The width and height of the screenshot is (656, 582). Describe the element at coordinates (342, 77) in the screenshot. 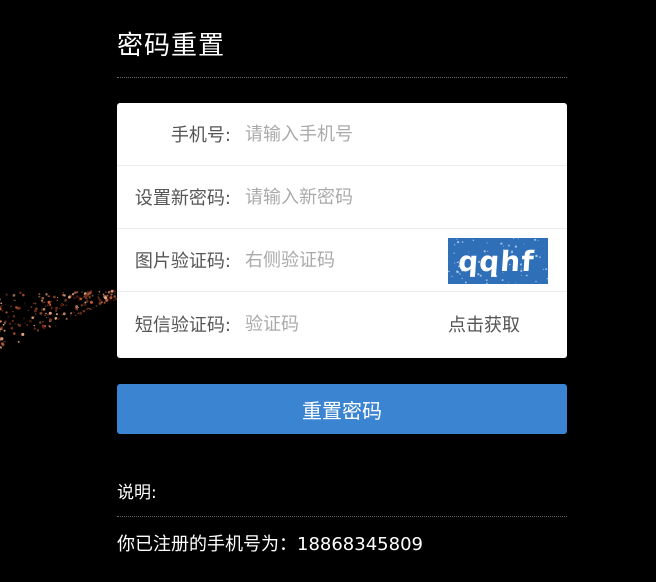

I see `title-divider` at that location.